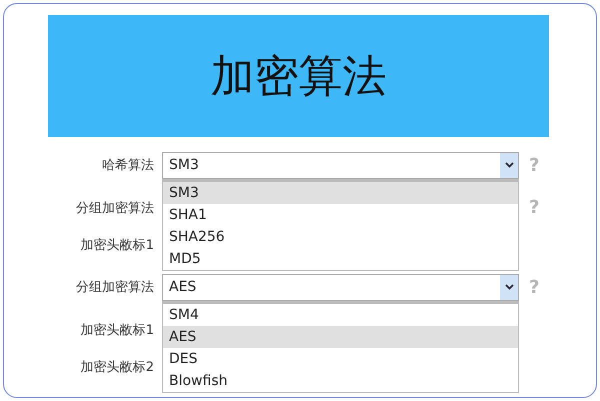  Describe the element at coordinates (340, 259) in the screenshot. I see `dropdown-option: MD5` at that location.